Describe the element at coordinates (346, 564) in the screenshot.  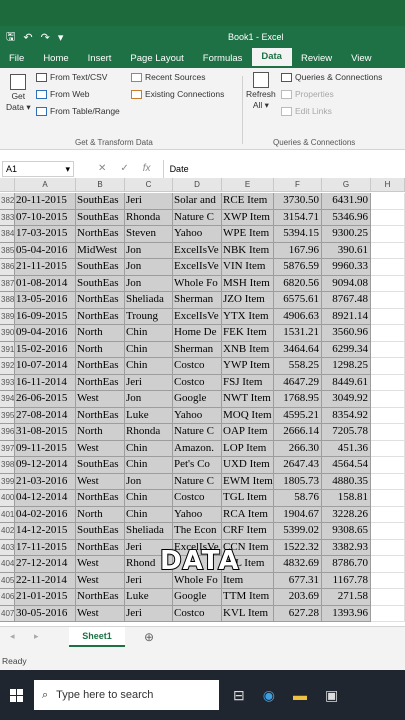
I see `table-cell: 8786.70` at that location.